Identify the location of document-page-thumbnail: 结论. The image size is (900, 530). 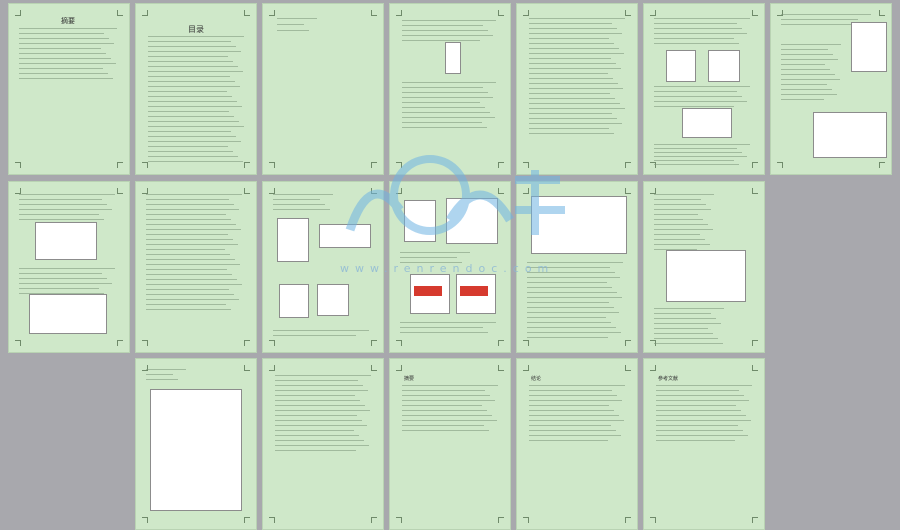
(577, 444).